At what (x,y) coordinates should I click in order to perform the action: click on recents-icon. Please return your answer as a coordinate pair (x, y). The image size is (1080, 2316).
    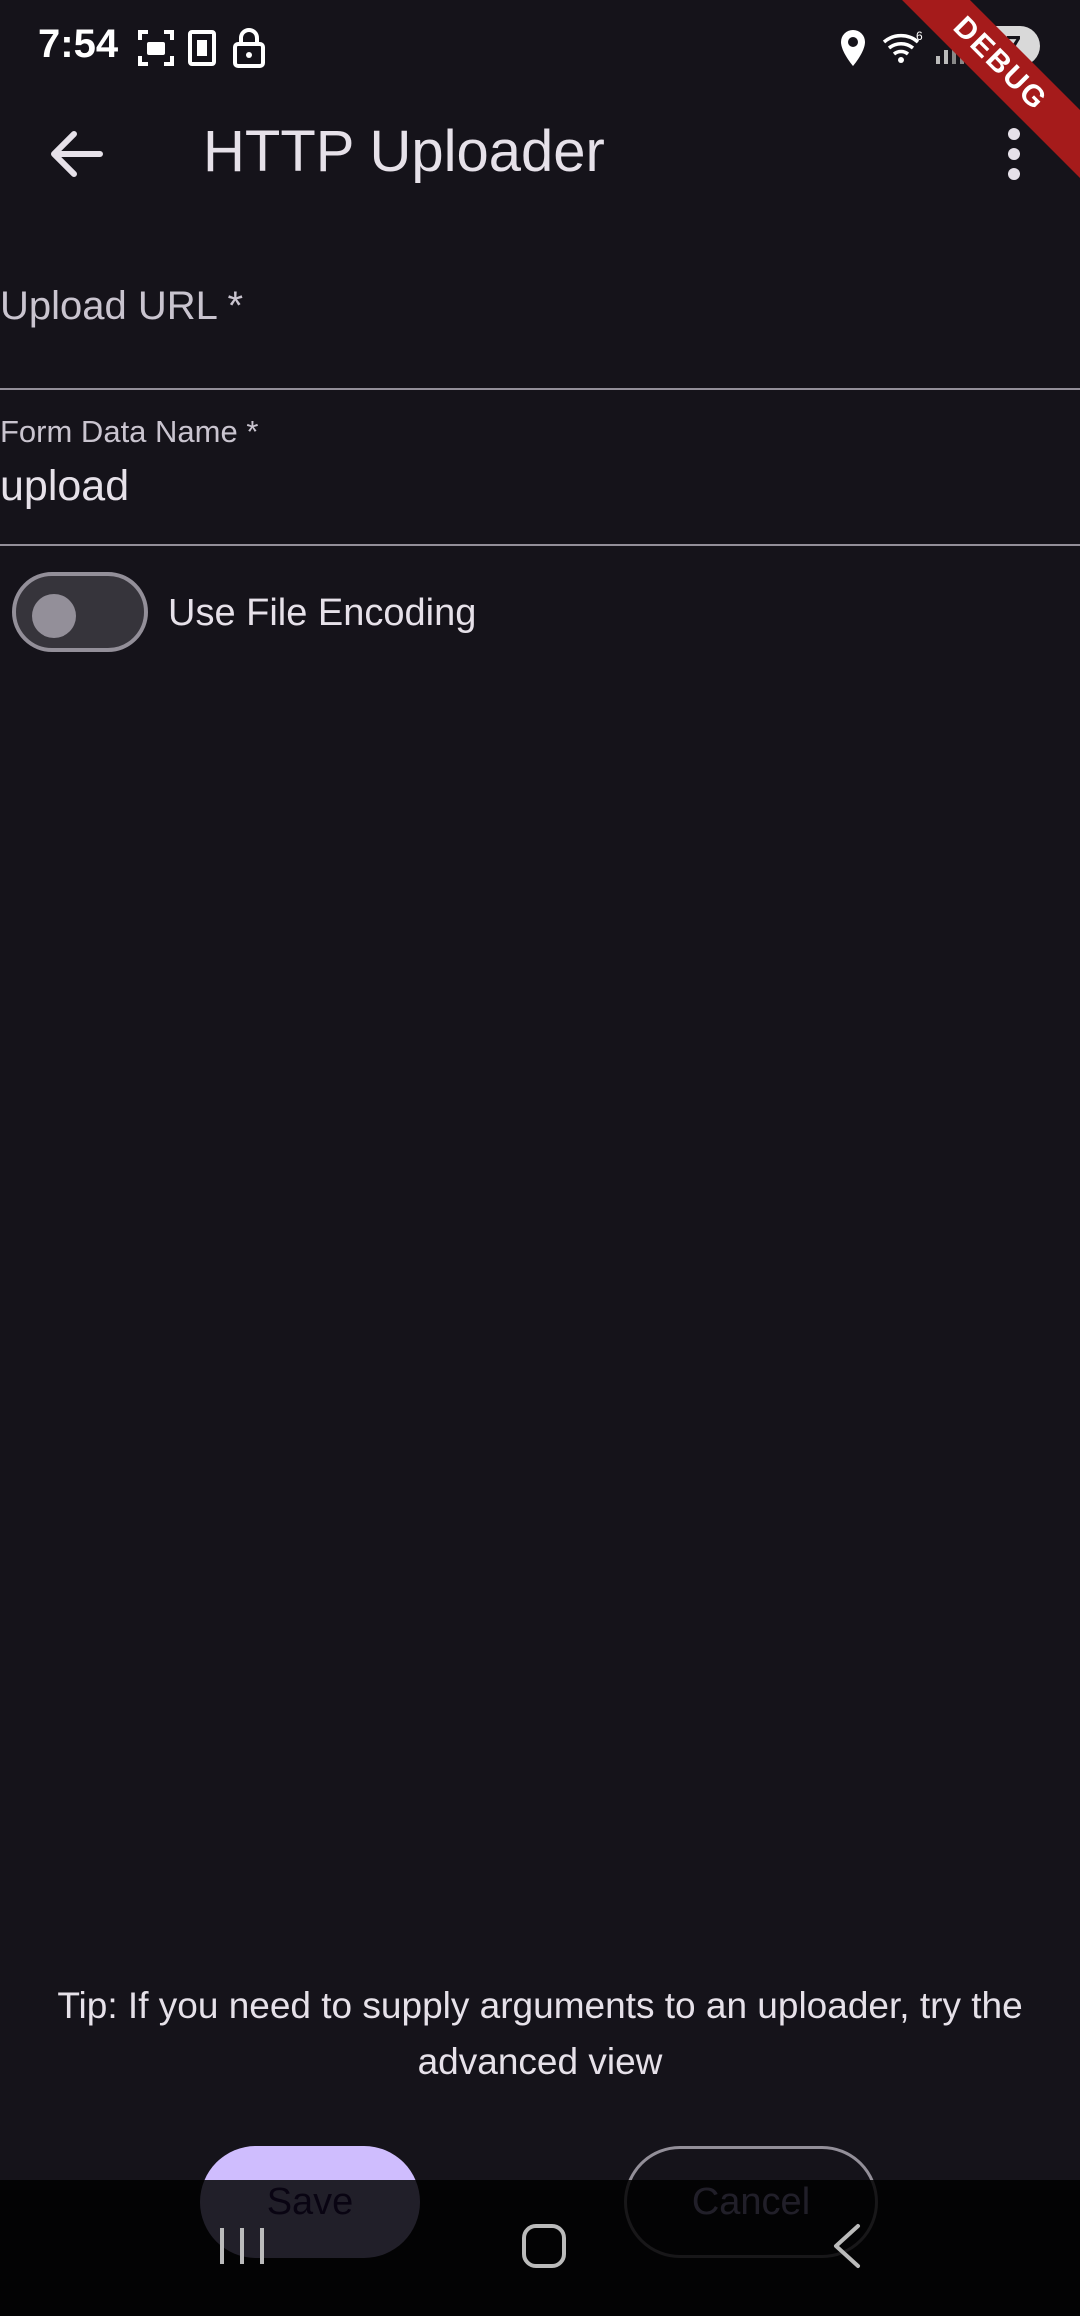
    Looking at the image, I should click on (242, 2246).